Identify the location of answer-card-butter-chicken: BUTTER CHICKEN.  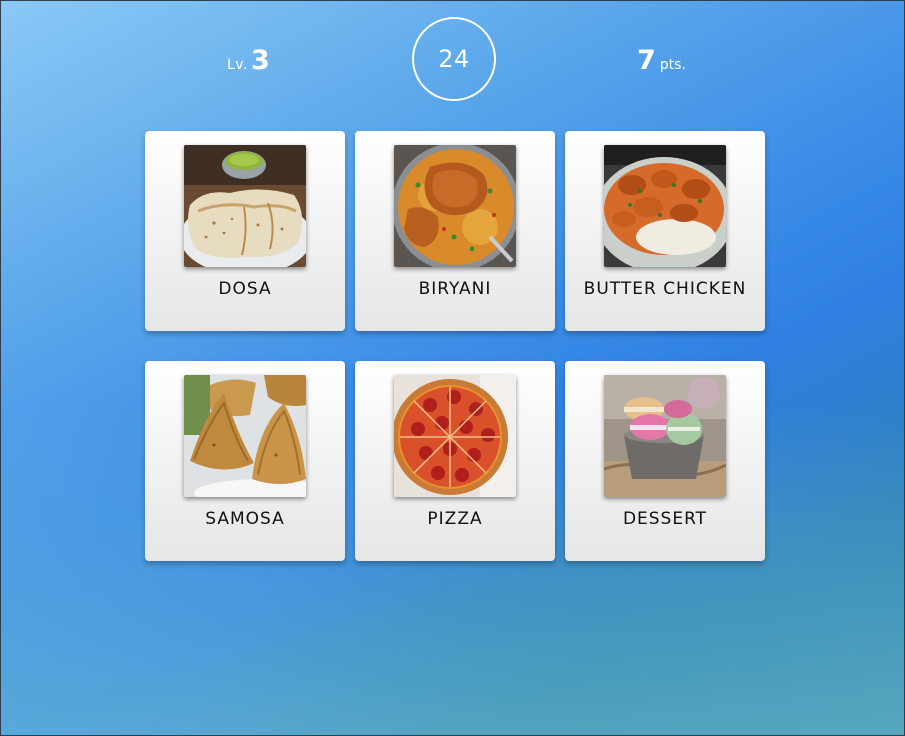
(665, 231).